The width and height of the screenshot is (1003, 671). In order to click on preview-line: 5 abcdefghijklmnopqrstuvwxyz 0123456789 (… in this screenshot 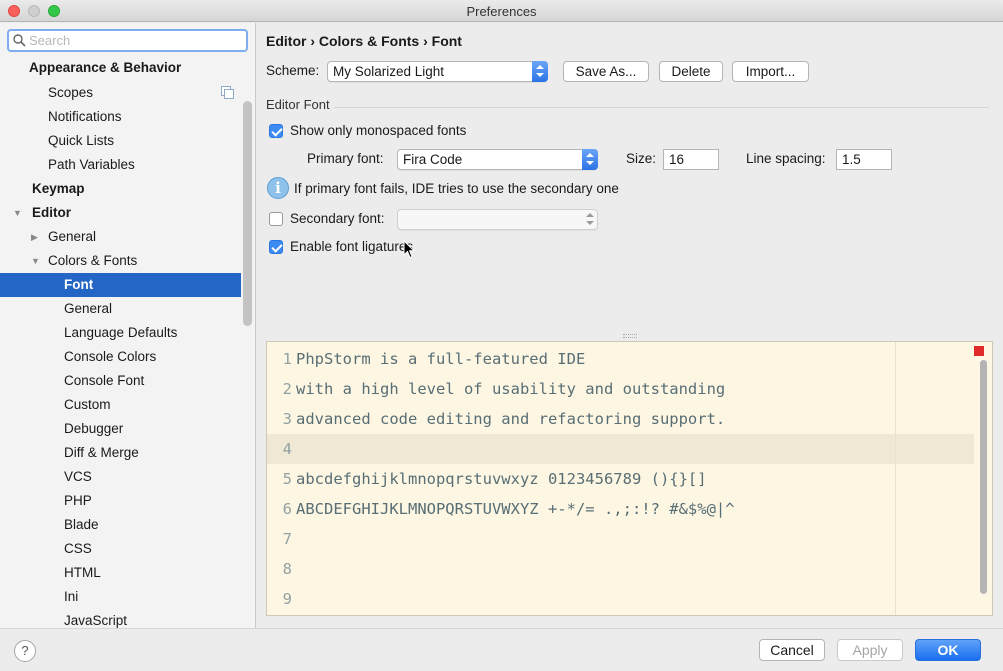, I will do `click(620, 479)`.